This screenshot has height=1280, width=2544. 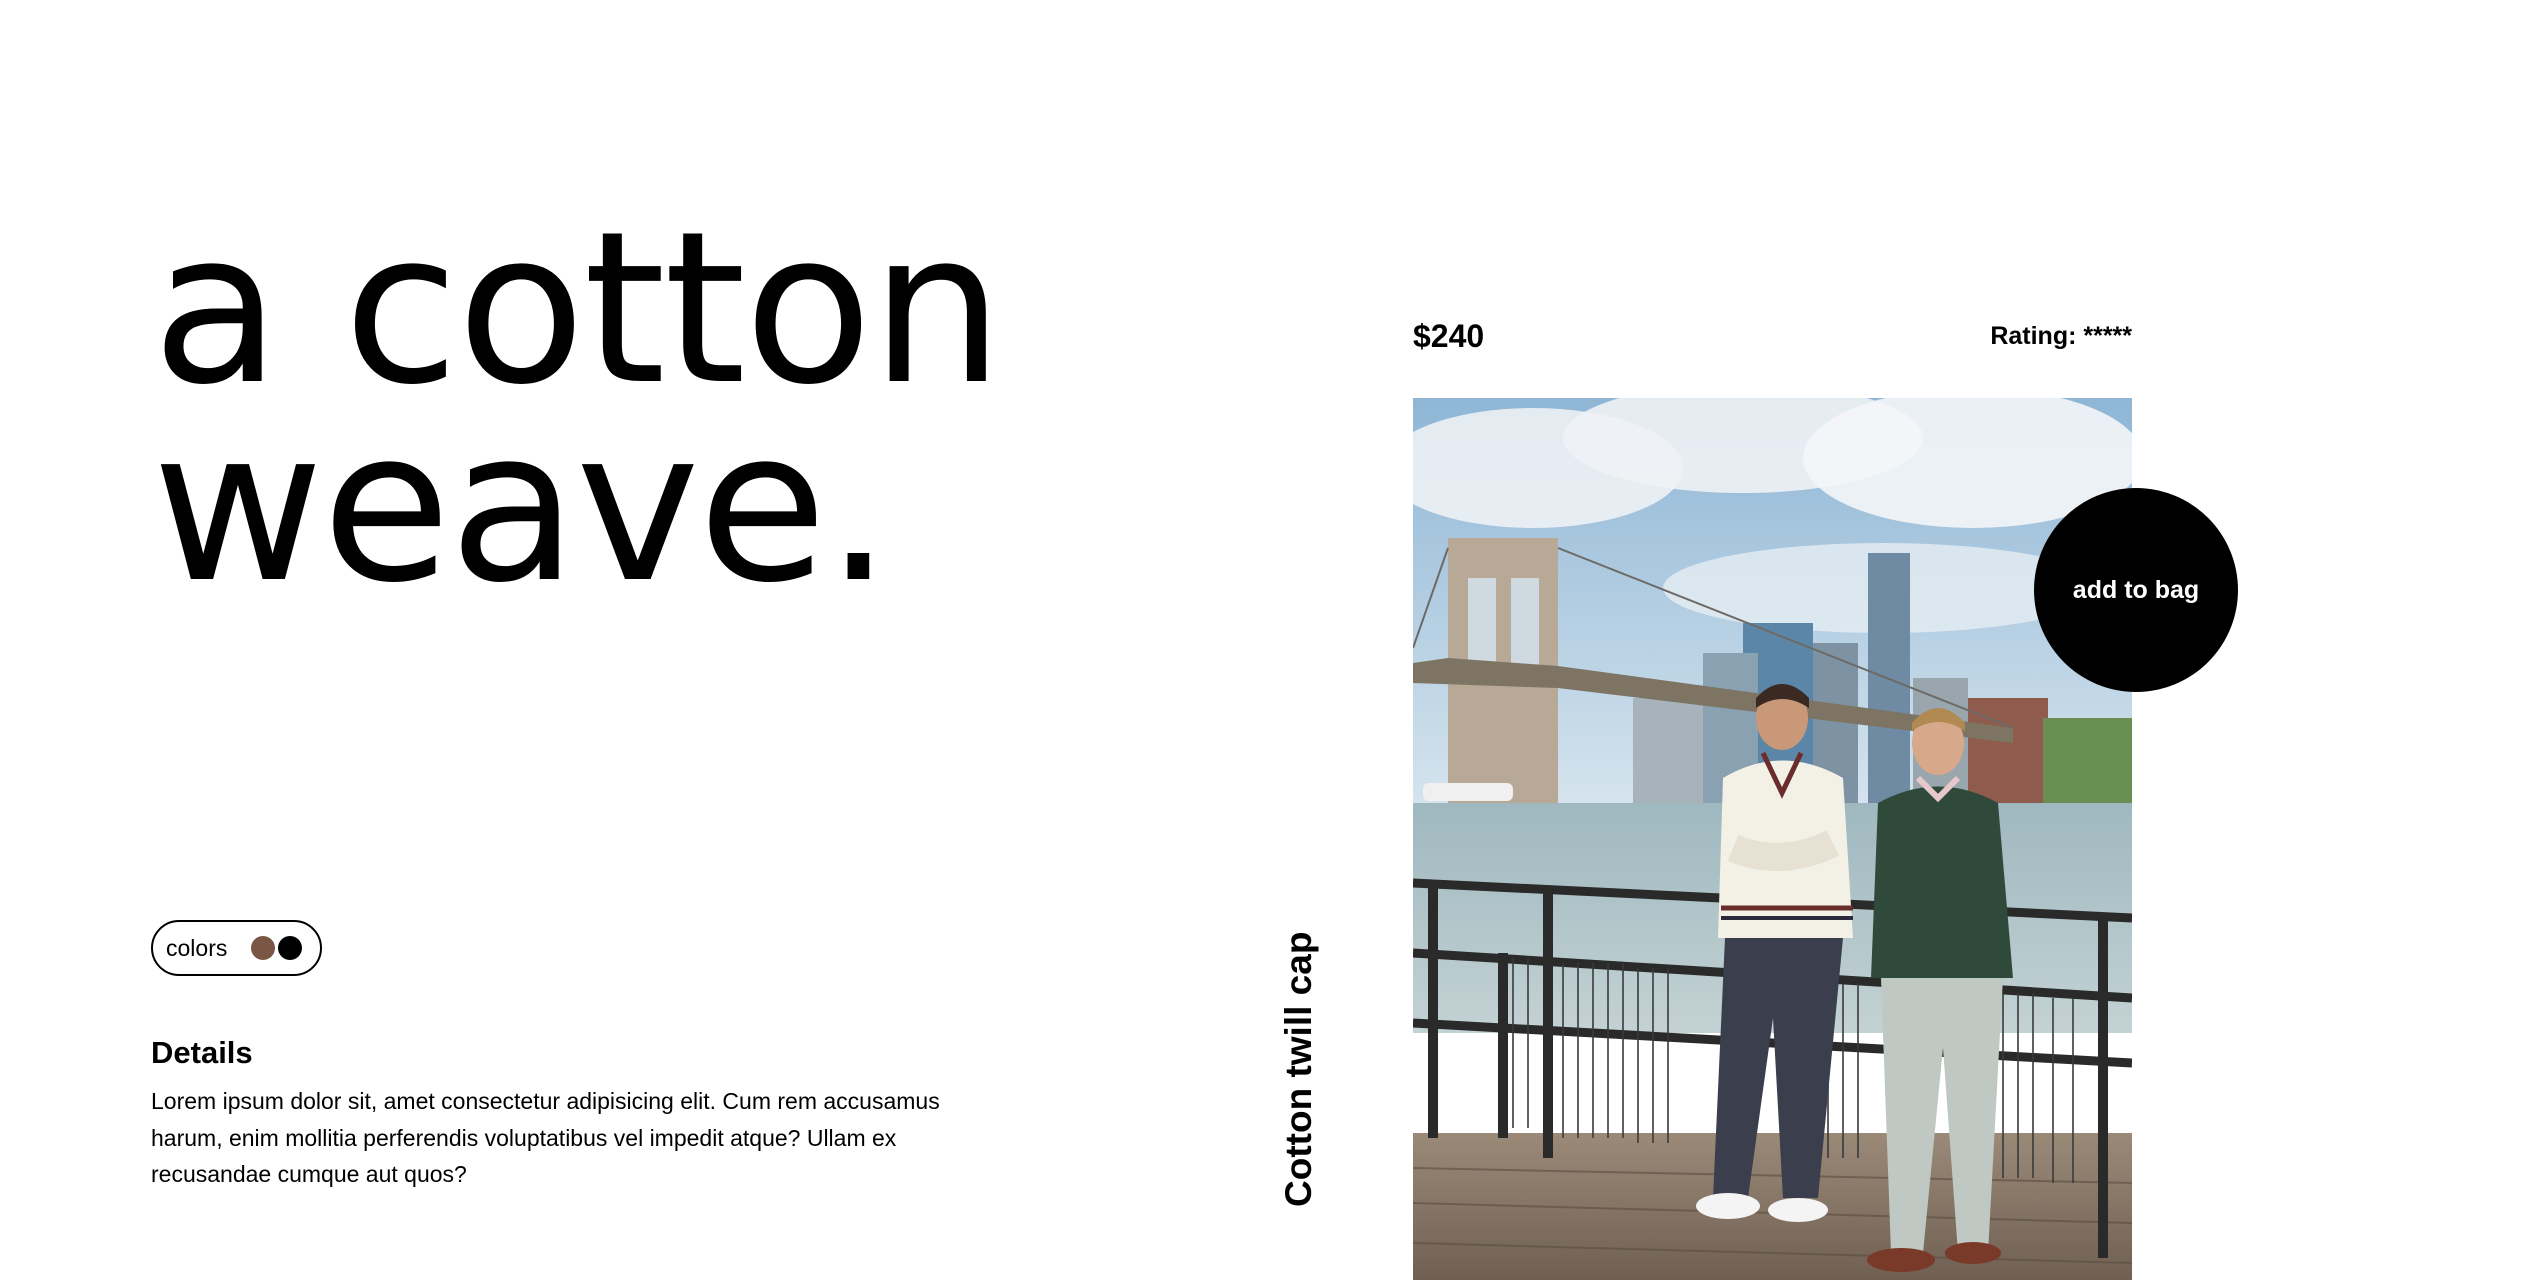 I want to click on color-swatch-brown, so click(x=263, y=948).